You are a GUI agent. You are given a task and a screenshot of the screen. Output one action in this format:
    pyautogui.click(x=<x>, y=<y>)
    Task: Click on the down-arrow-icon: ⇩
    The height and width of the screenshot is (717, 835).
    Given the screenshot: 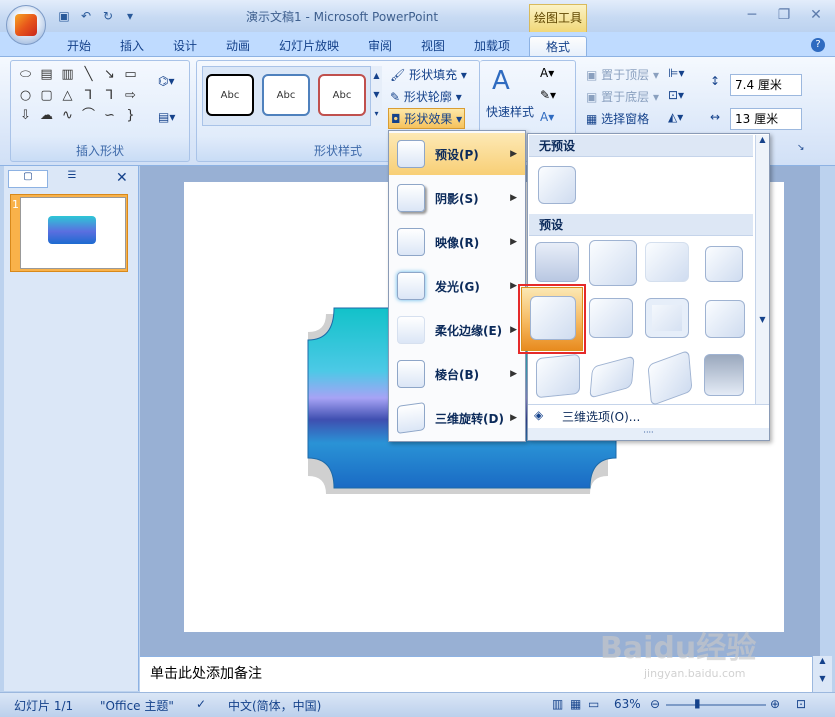 What is the action you would take?
    pyautogui.click(x=25, y=116)
    